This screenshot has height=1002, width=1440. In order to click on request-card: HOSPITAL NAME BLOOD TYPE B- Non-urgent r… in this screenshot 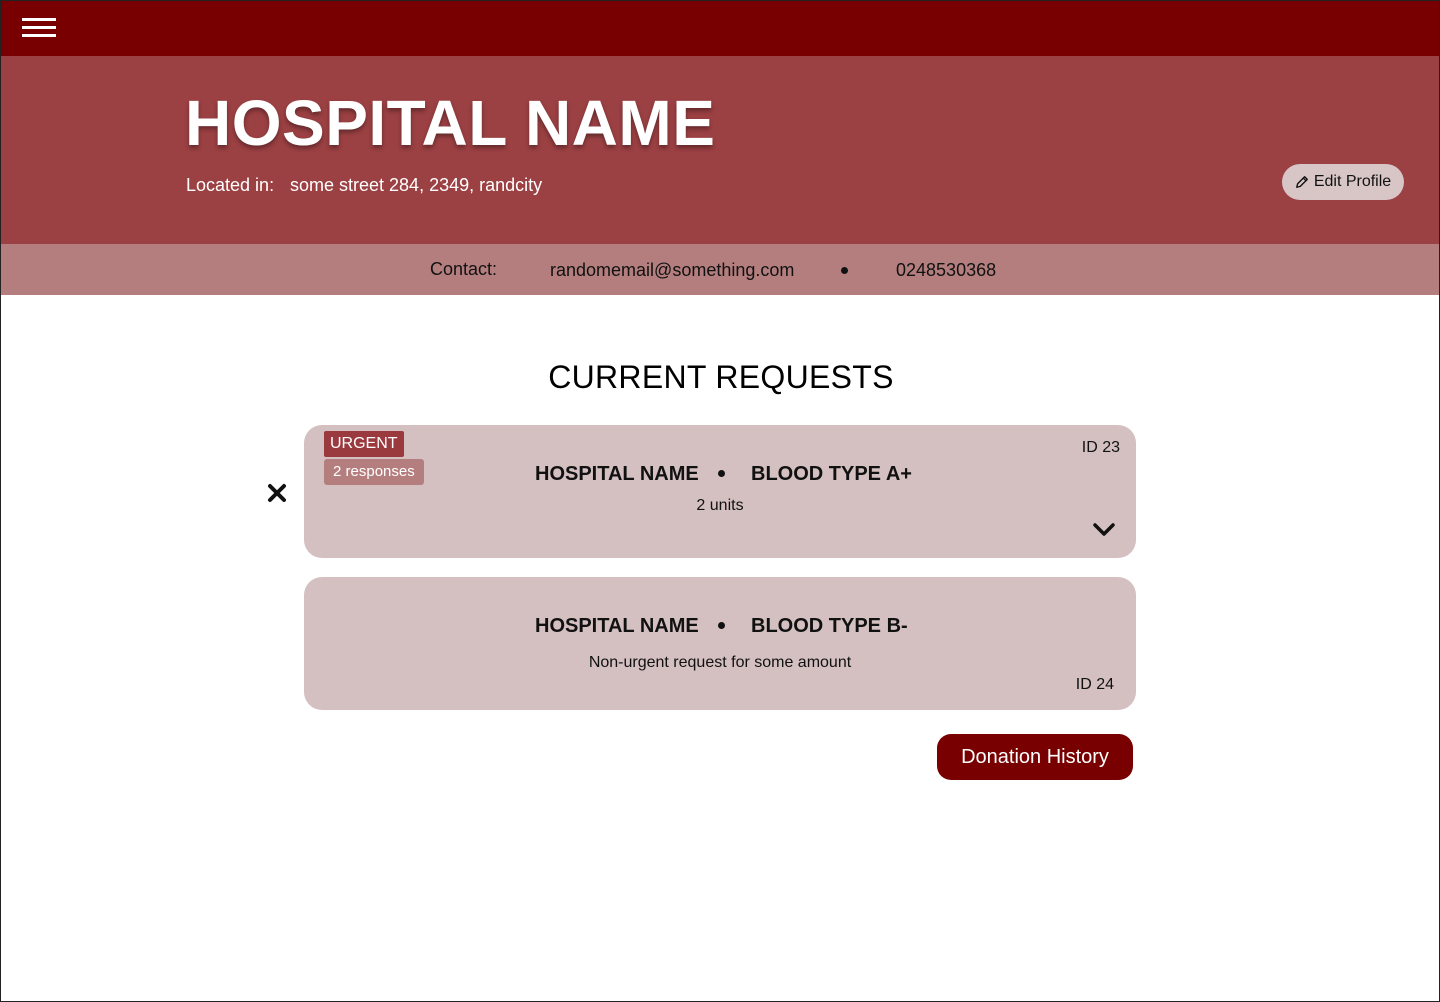, I will do `click(720, 643)`.